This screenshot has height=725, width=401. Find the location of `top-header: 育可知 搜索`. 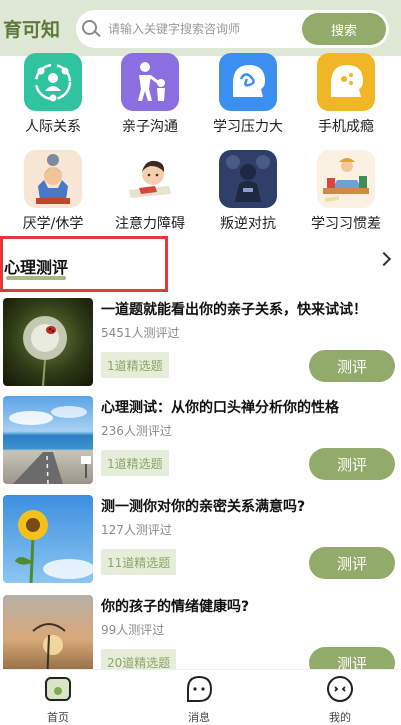

top-header: 育可知 搜索 is located at coordinates (200, 28).